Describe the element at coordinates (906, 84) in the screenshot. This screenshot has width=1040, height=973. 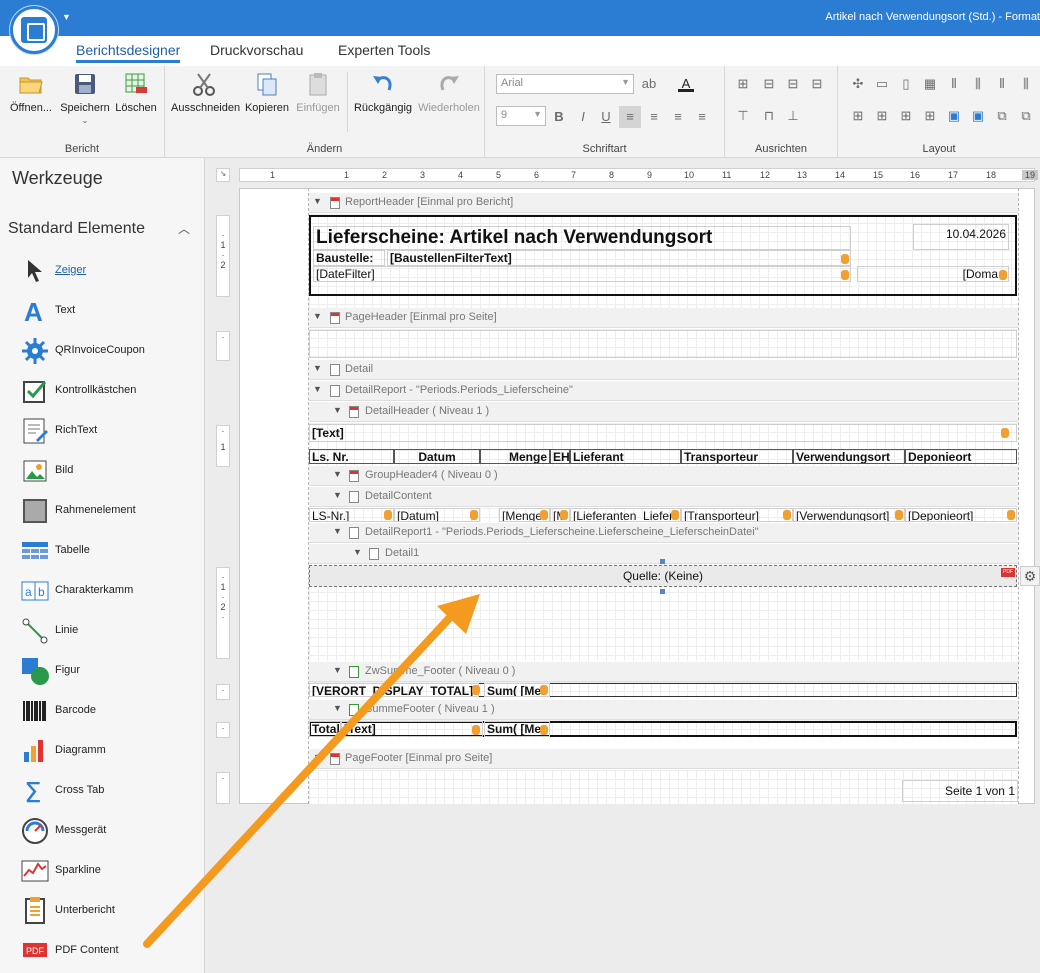
I see `same-height-icon: ▯` at that location.